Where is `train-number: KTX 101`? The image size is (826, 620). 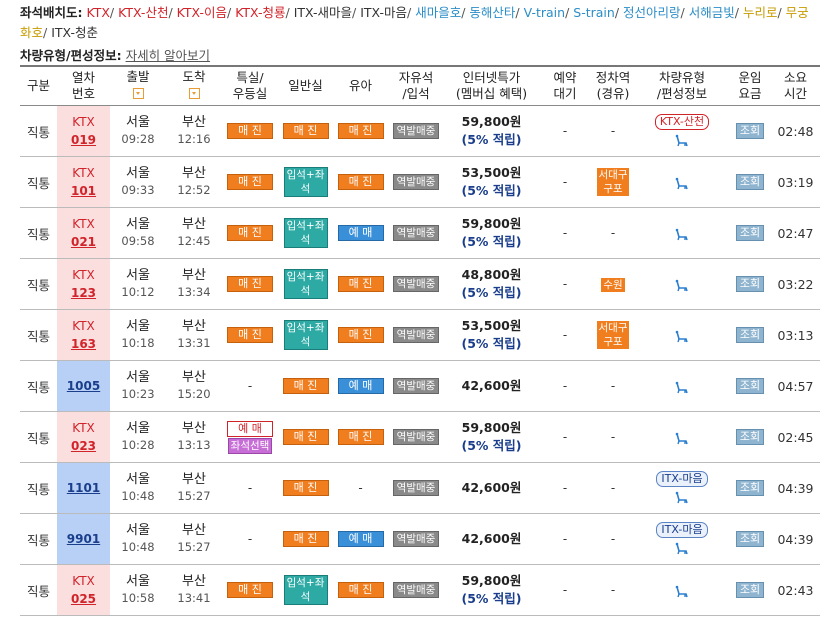 train-number: KTX 101 is located at coordinates (83, 182).